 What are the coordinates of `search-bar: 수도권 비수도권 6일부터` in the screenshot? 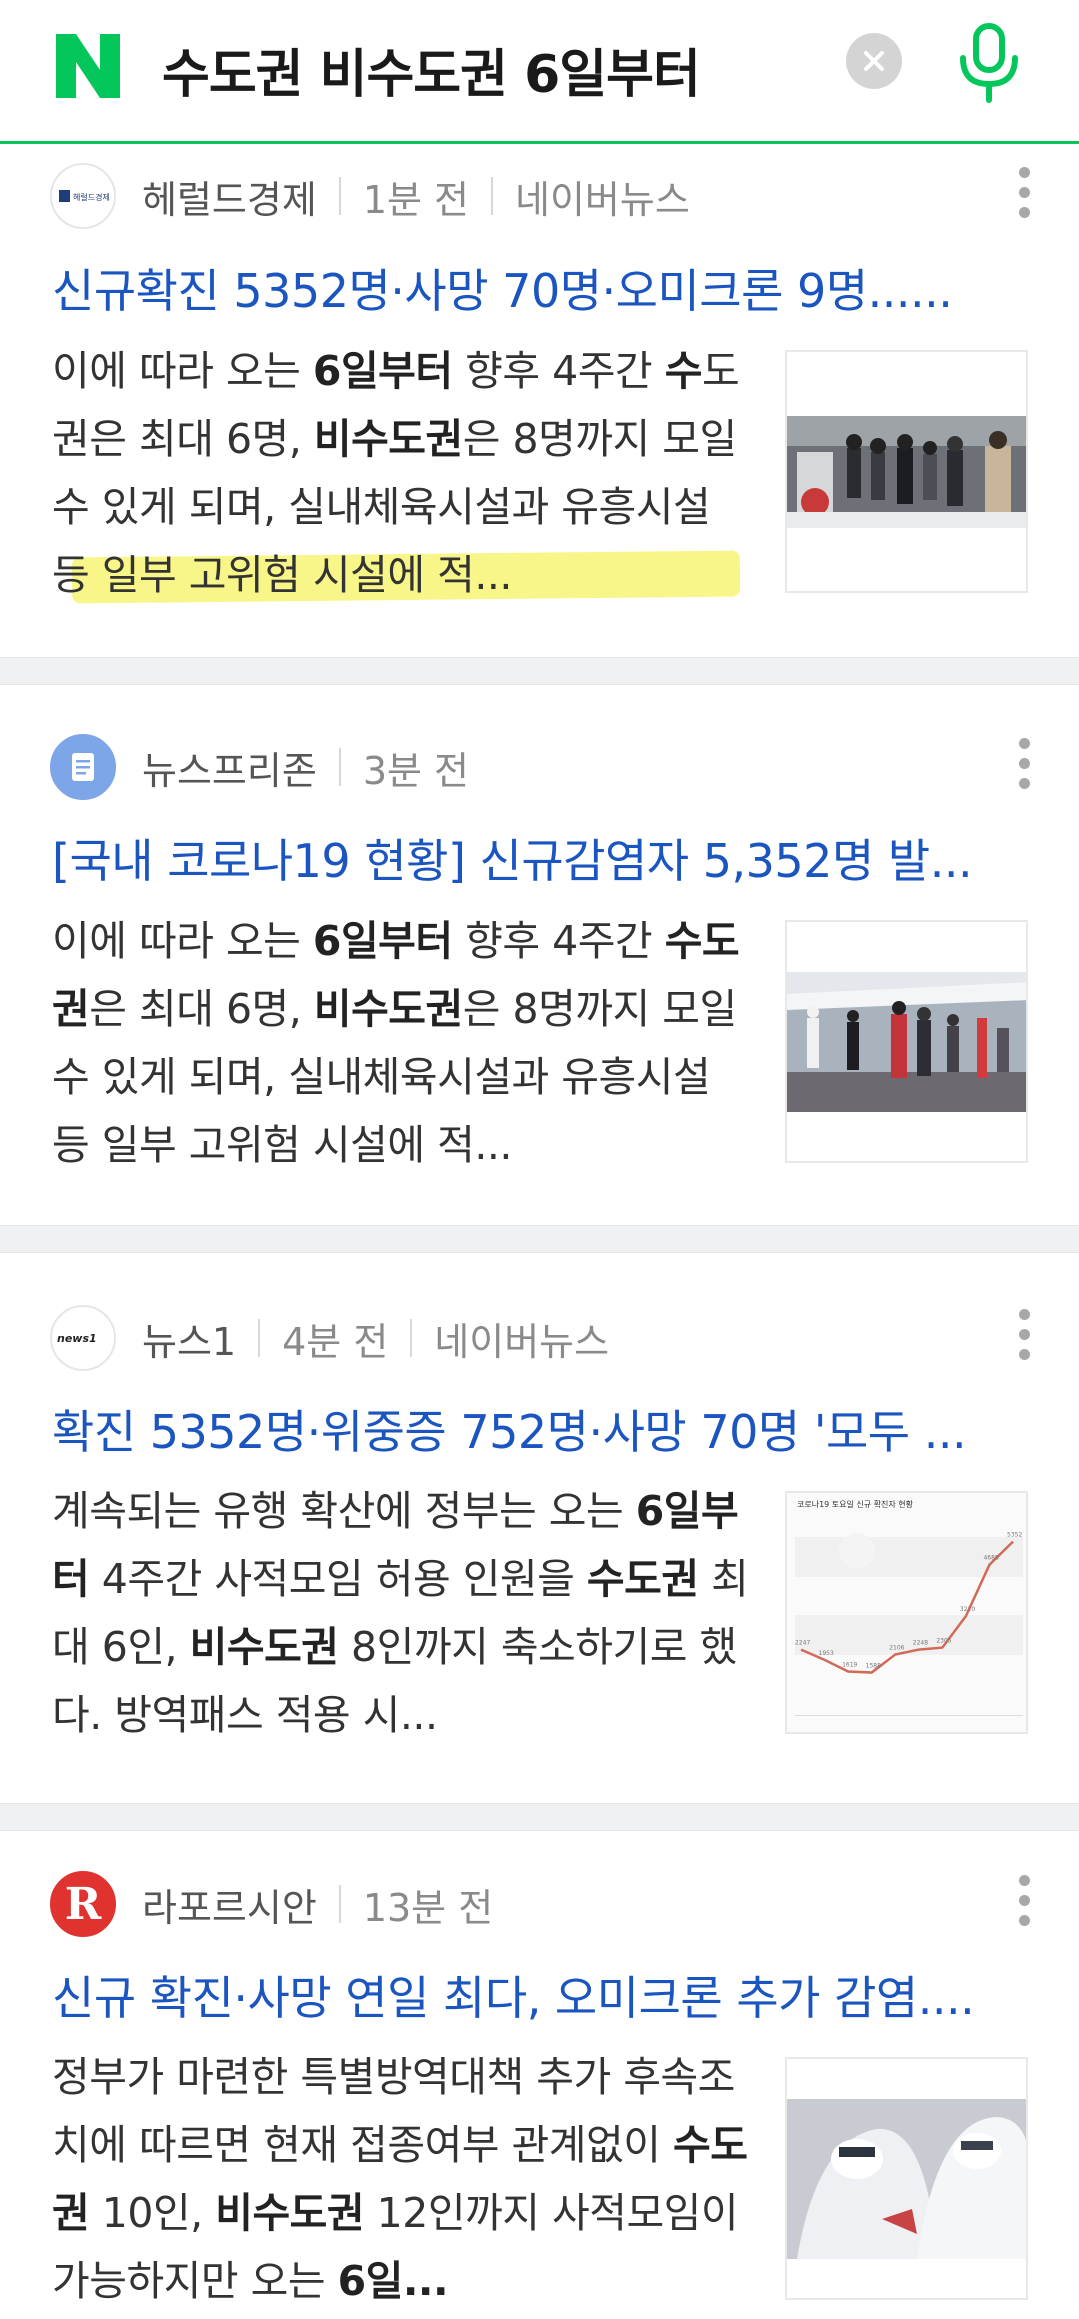 It's located at (539, 72).